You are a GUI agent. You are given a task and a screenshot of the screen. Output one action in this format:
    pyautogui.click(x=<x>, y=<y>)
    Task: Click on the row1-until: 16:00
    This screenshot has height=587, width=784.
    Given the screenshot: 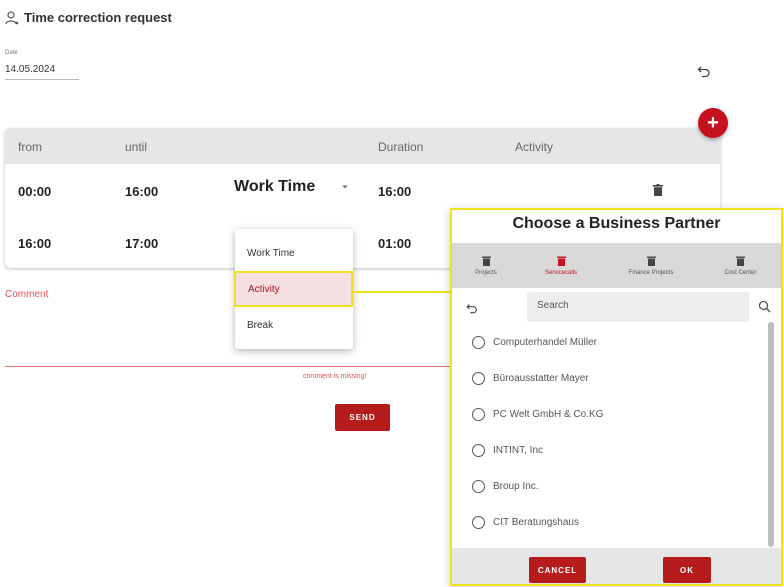 What is the action you would take?
    pyautogui.click(x=141, y=191)
    